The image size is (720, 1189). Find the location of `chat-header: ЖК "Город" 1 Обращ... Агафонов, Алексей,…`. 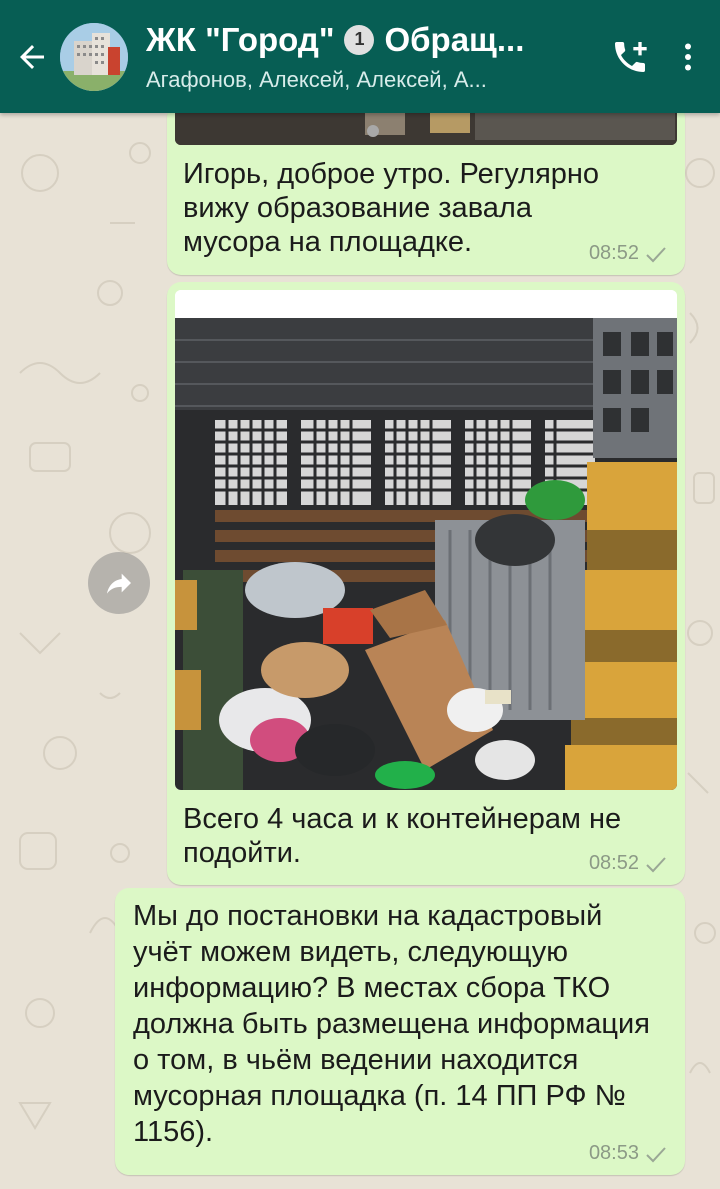

chat-header: ЖК "Город" 1 Обращ... Агафонов, Алексей,… is located at coordinates (360, 56).